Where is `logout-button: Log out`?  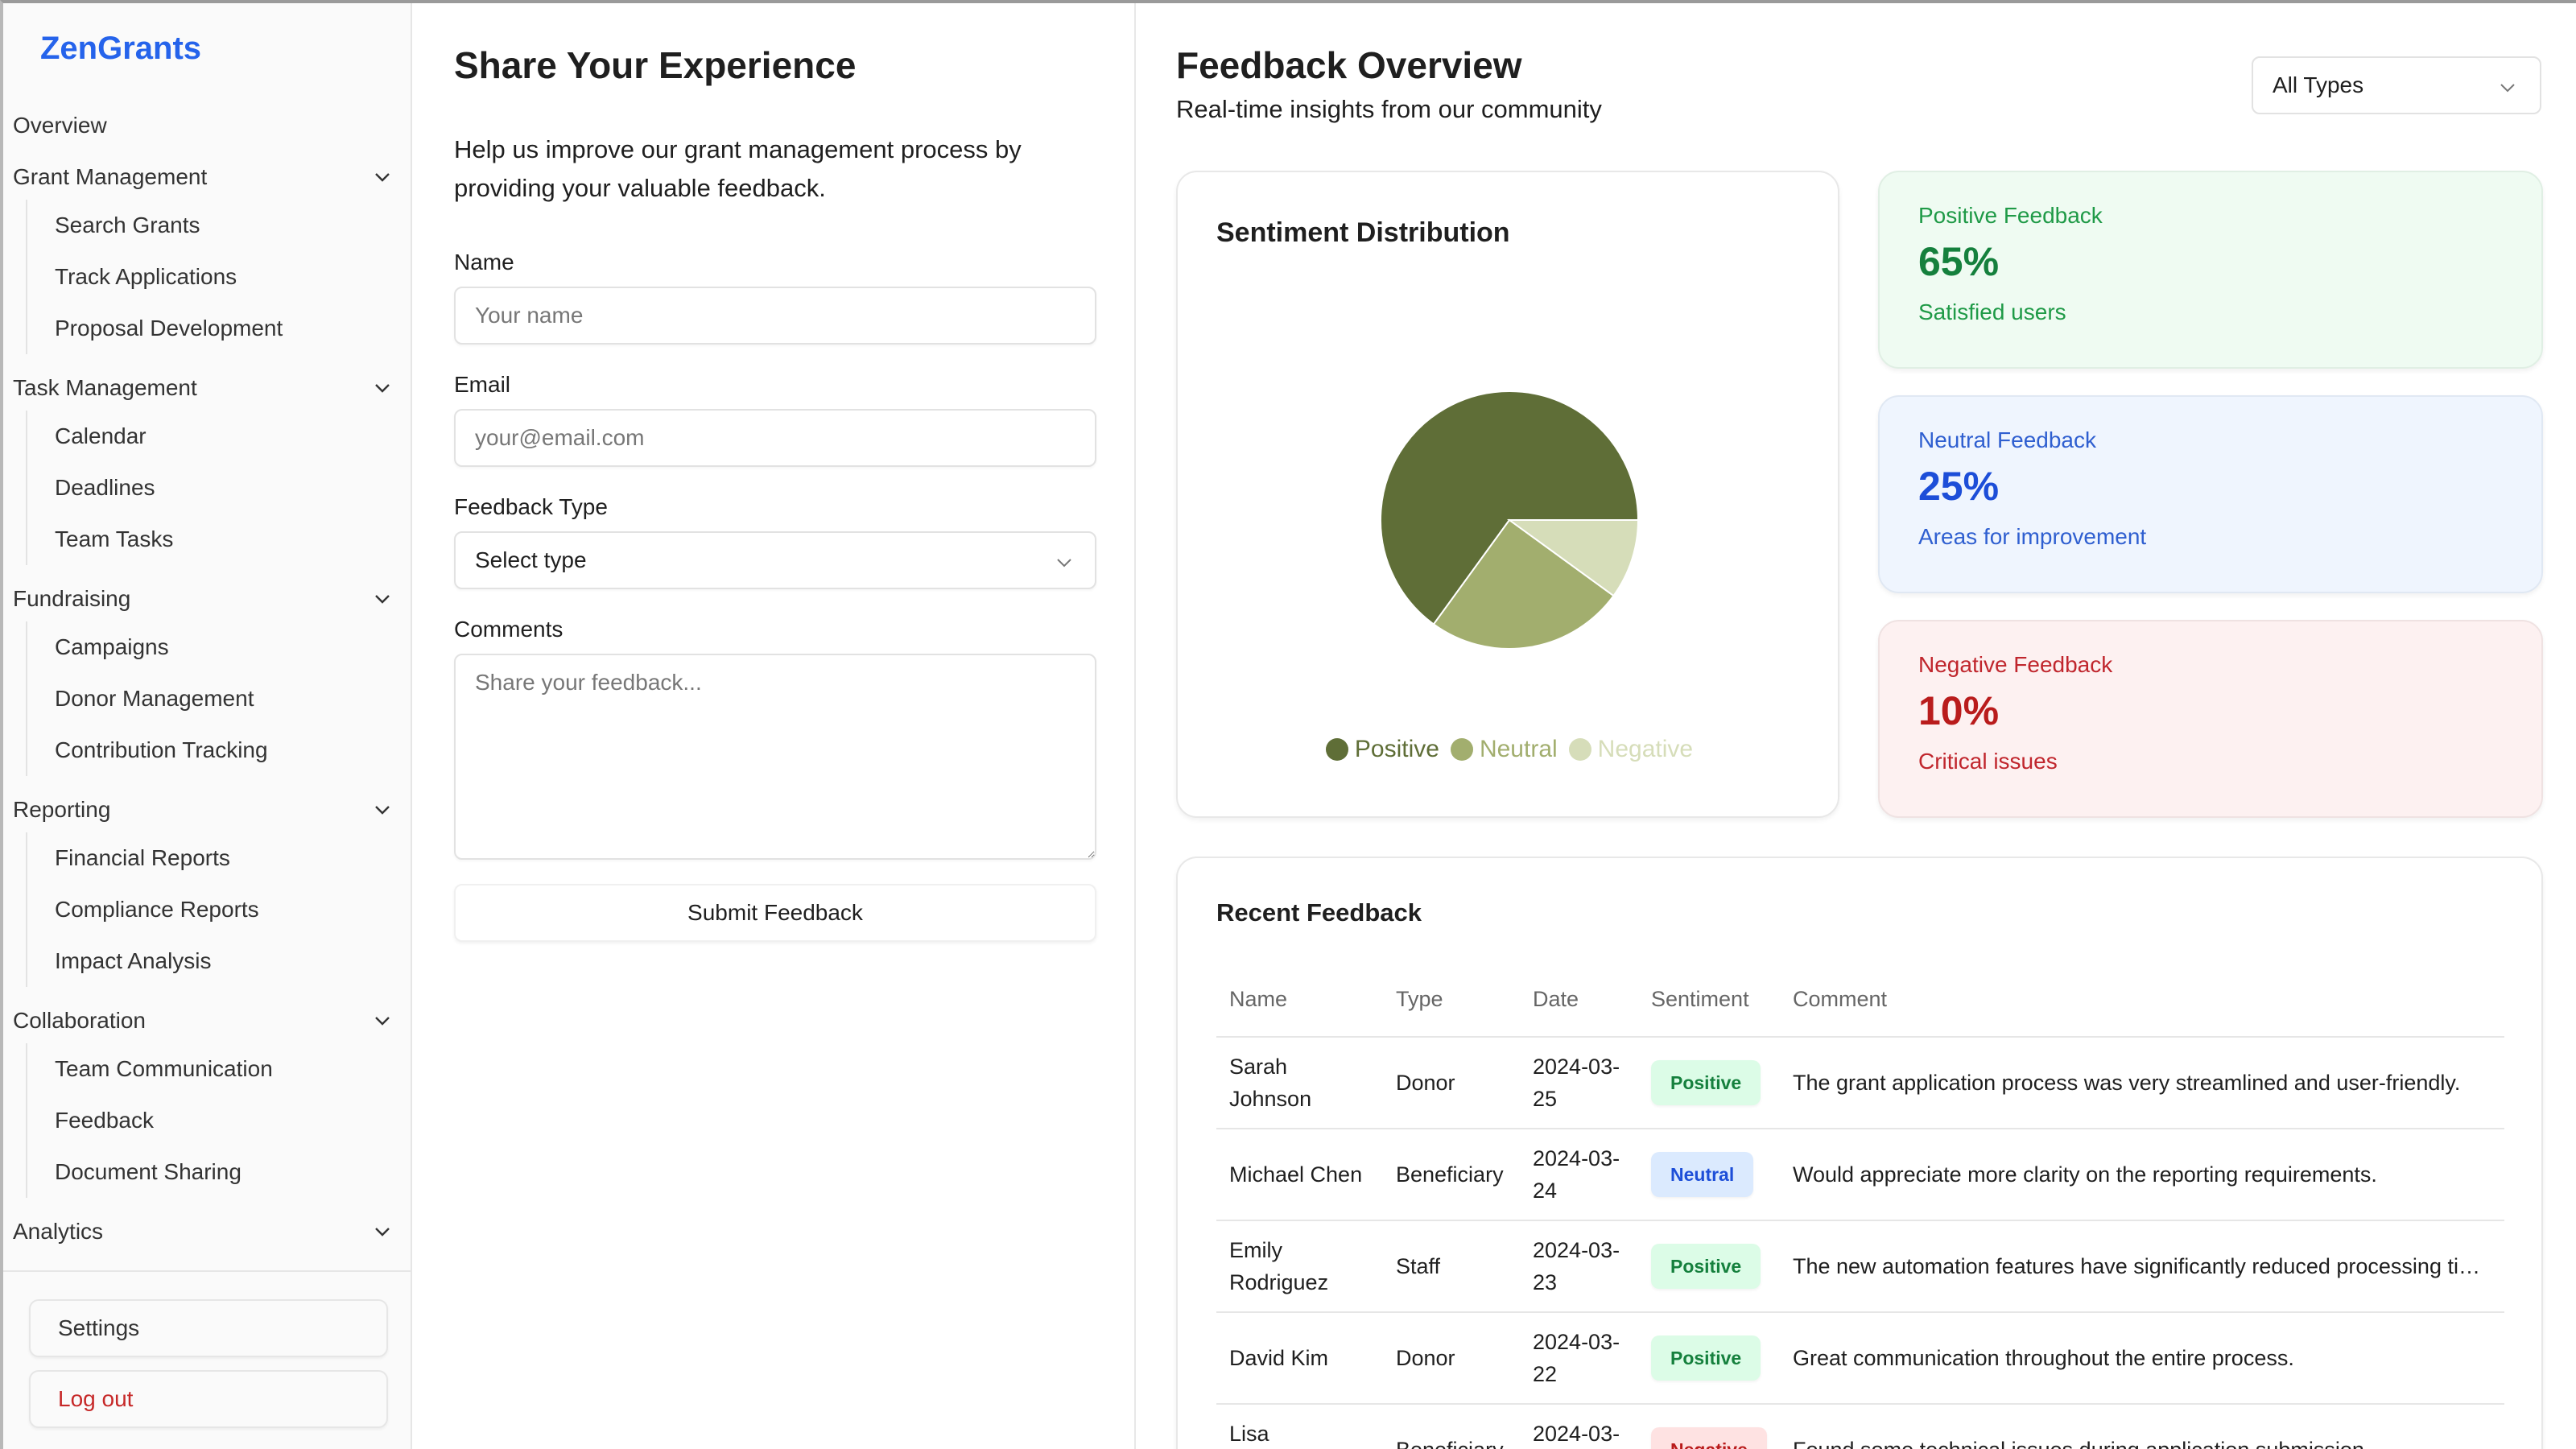
logout-button: Log out is located at coordinates (208, 1399).